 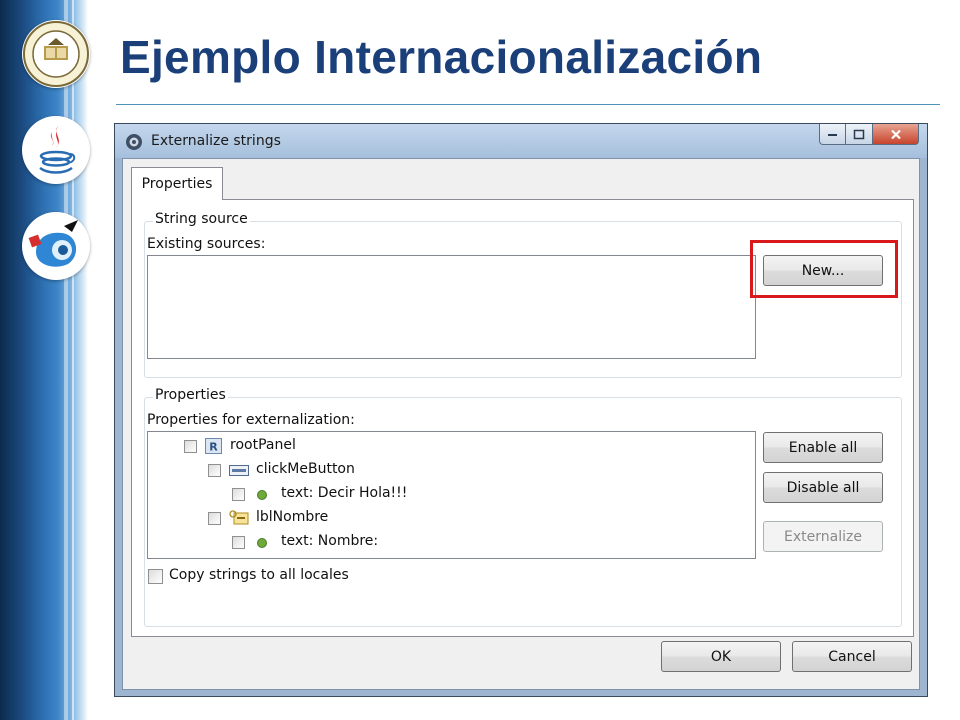 I want to click on properties-for-externalization-label: Properties for externalization:, so click(x=251, y=420).